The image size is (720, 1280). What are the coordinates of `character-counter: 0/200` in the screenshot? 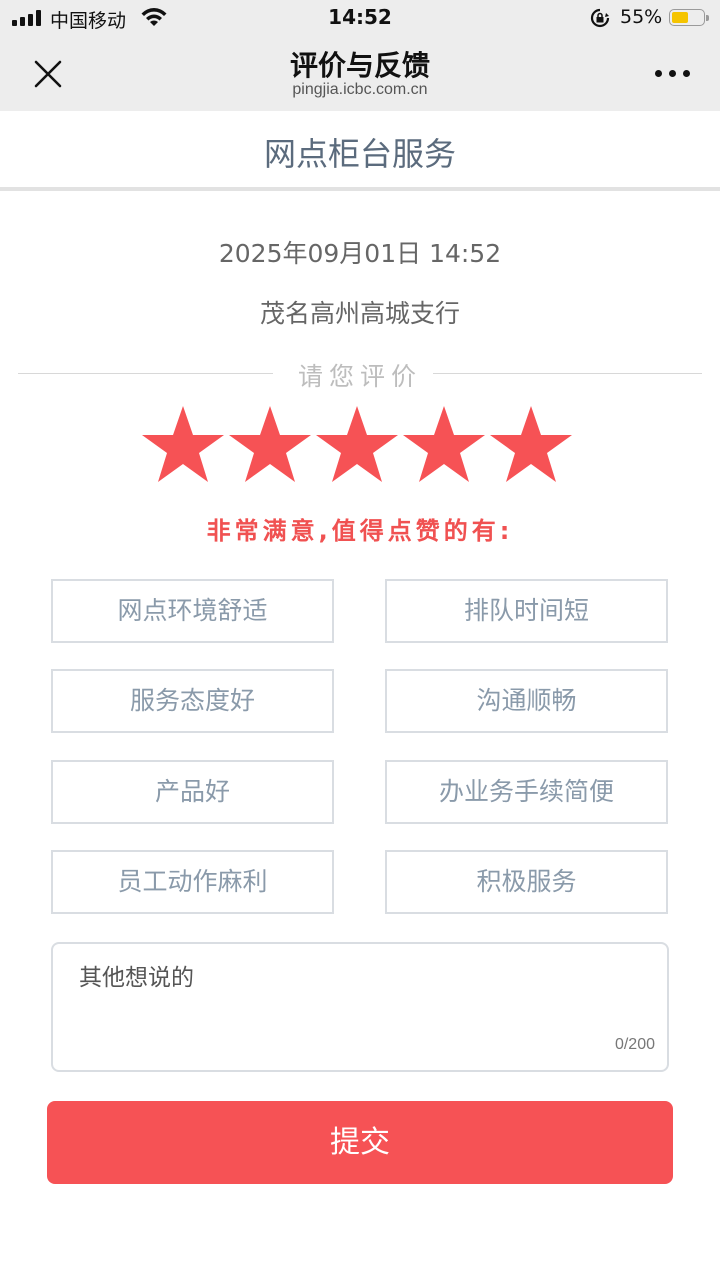 It's located at (634, 1044).